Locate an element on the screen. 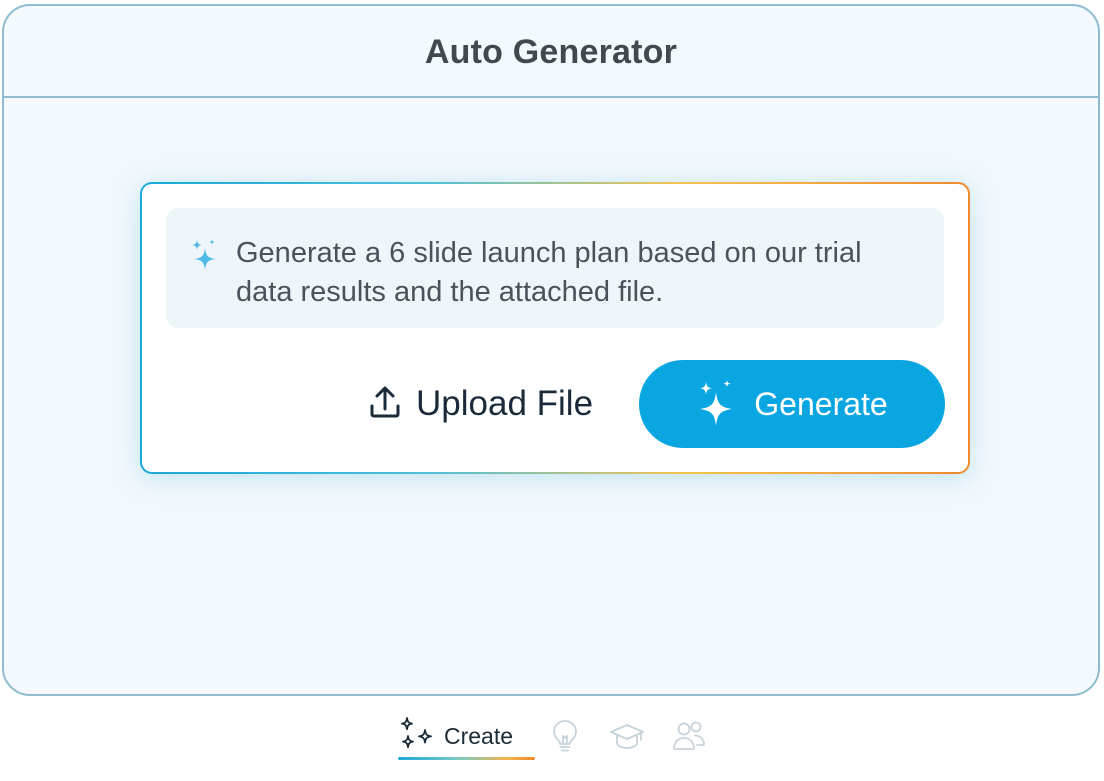  lightbulb-icon is located at coordinates (565, 736).